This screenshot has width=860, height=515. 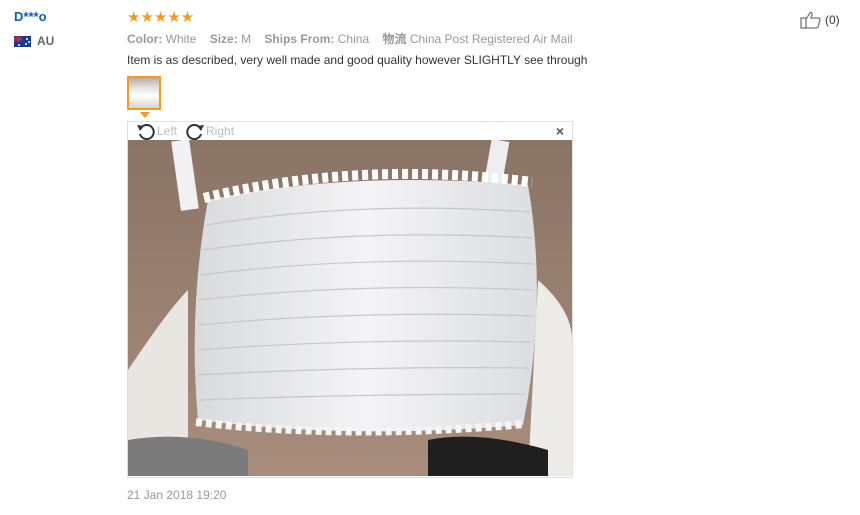 I want to click on rotate-right-button: Right, so click(x=209, y=131).